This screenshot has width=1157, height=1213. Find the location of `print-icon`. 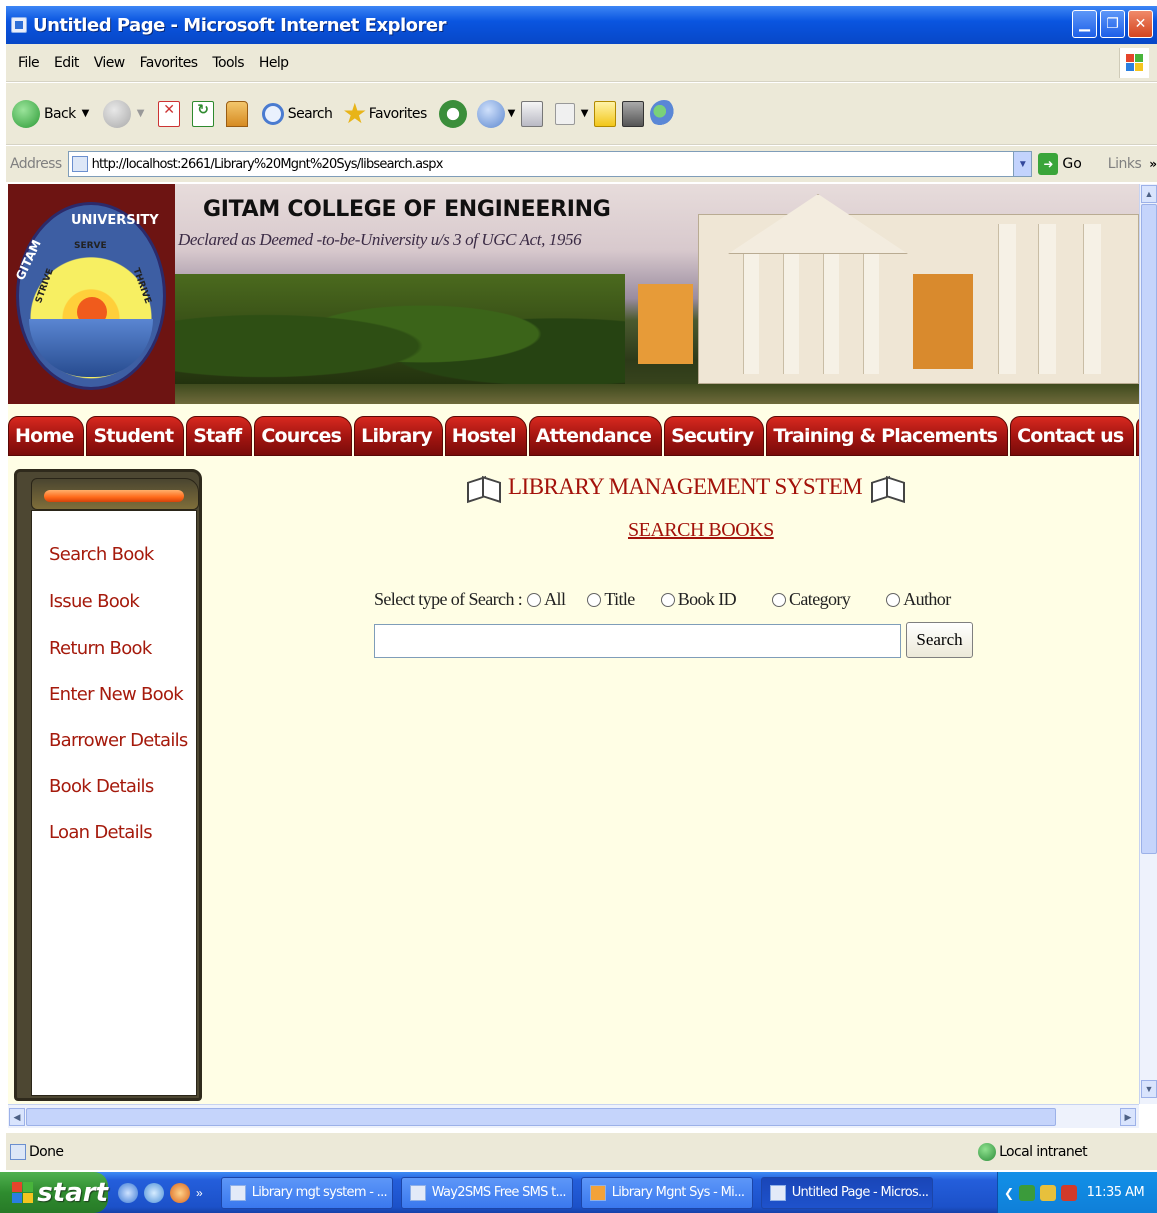

print-icon is located at coordinates (531, 113).